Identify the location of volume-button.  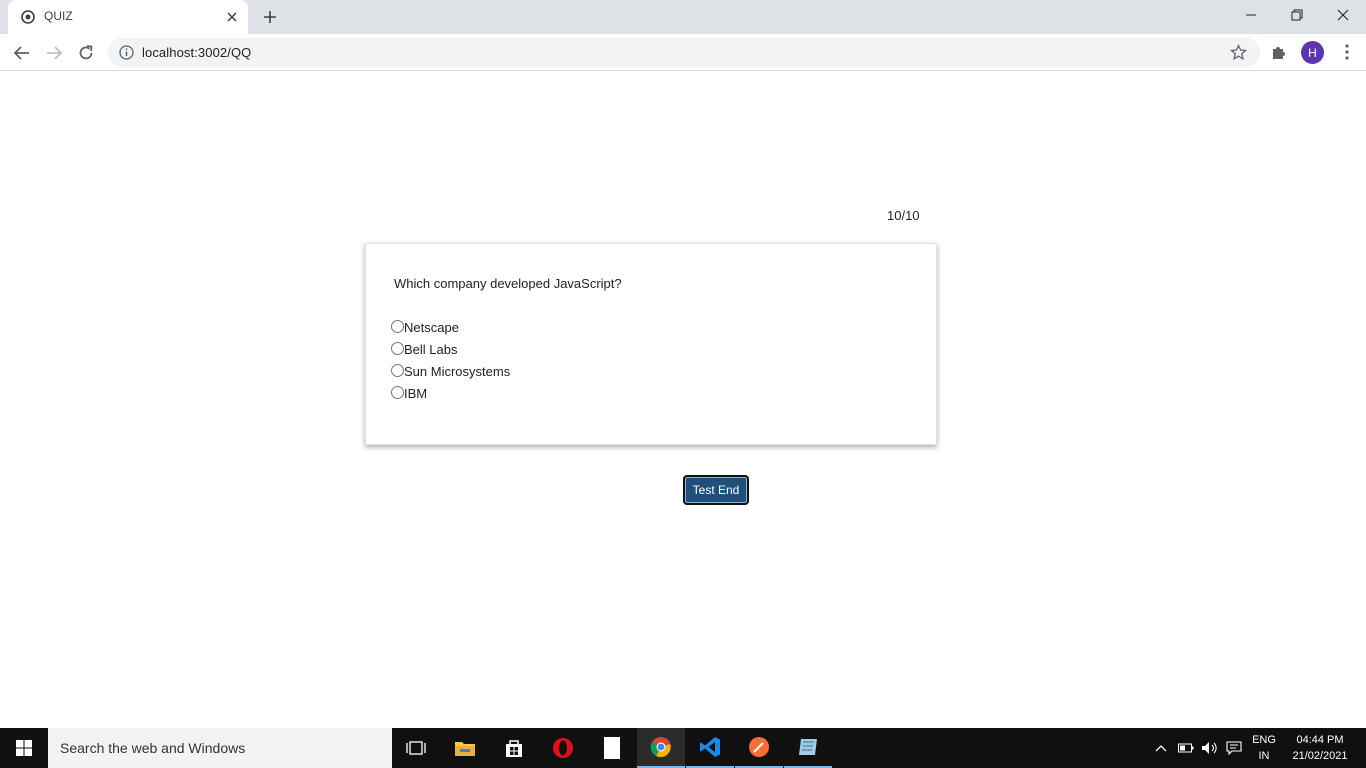
(1210, 748).